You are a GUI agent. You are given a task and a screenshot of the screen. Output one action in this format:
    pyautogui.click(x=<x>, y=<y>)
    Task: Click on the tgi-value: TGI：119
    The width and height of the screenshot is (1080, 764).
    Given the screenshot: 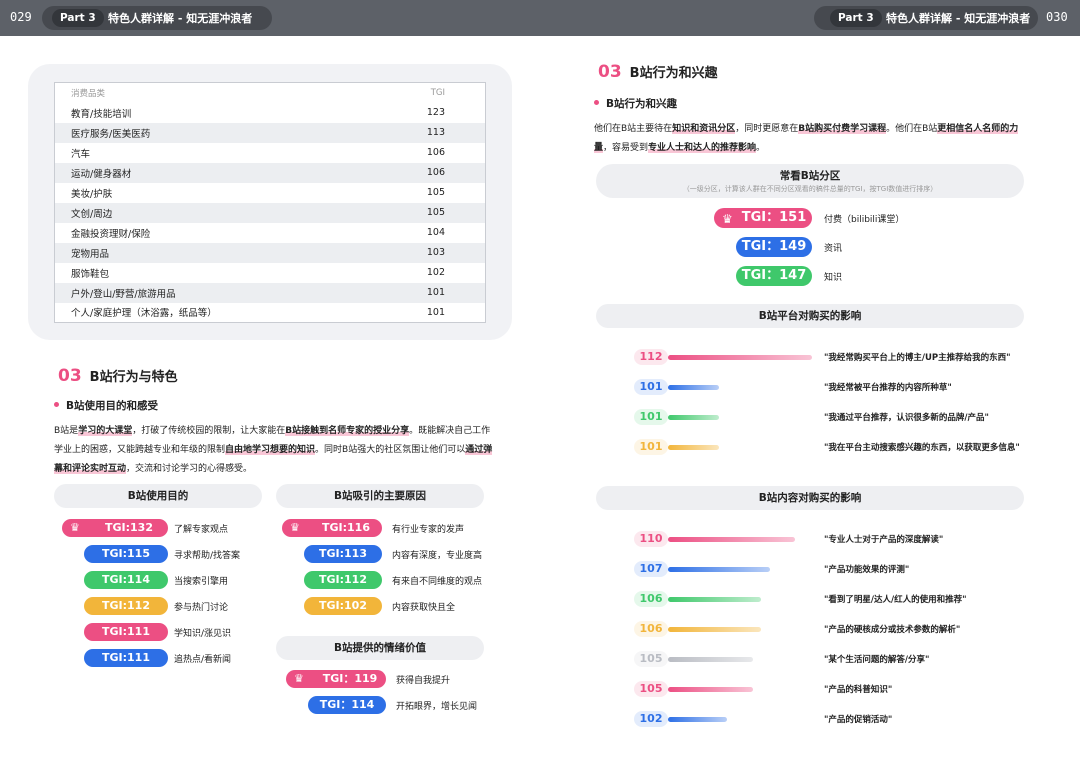 What is the action you would take?
    pyautogui.click(x=350, y=679)
    